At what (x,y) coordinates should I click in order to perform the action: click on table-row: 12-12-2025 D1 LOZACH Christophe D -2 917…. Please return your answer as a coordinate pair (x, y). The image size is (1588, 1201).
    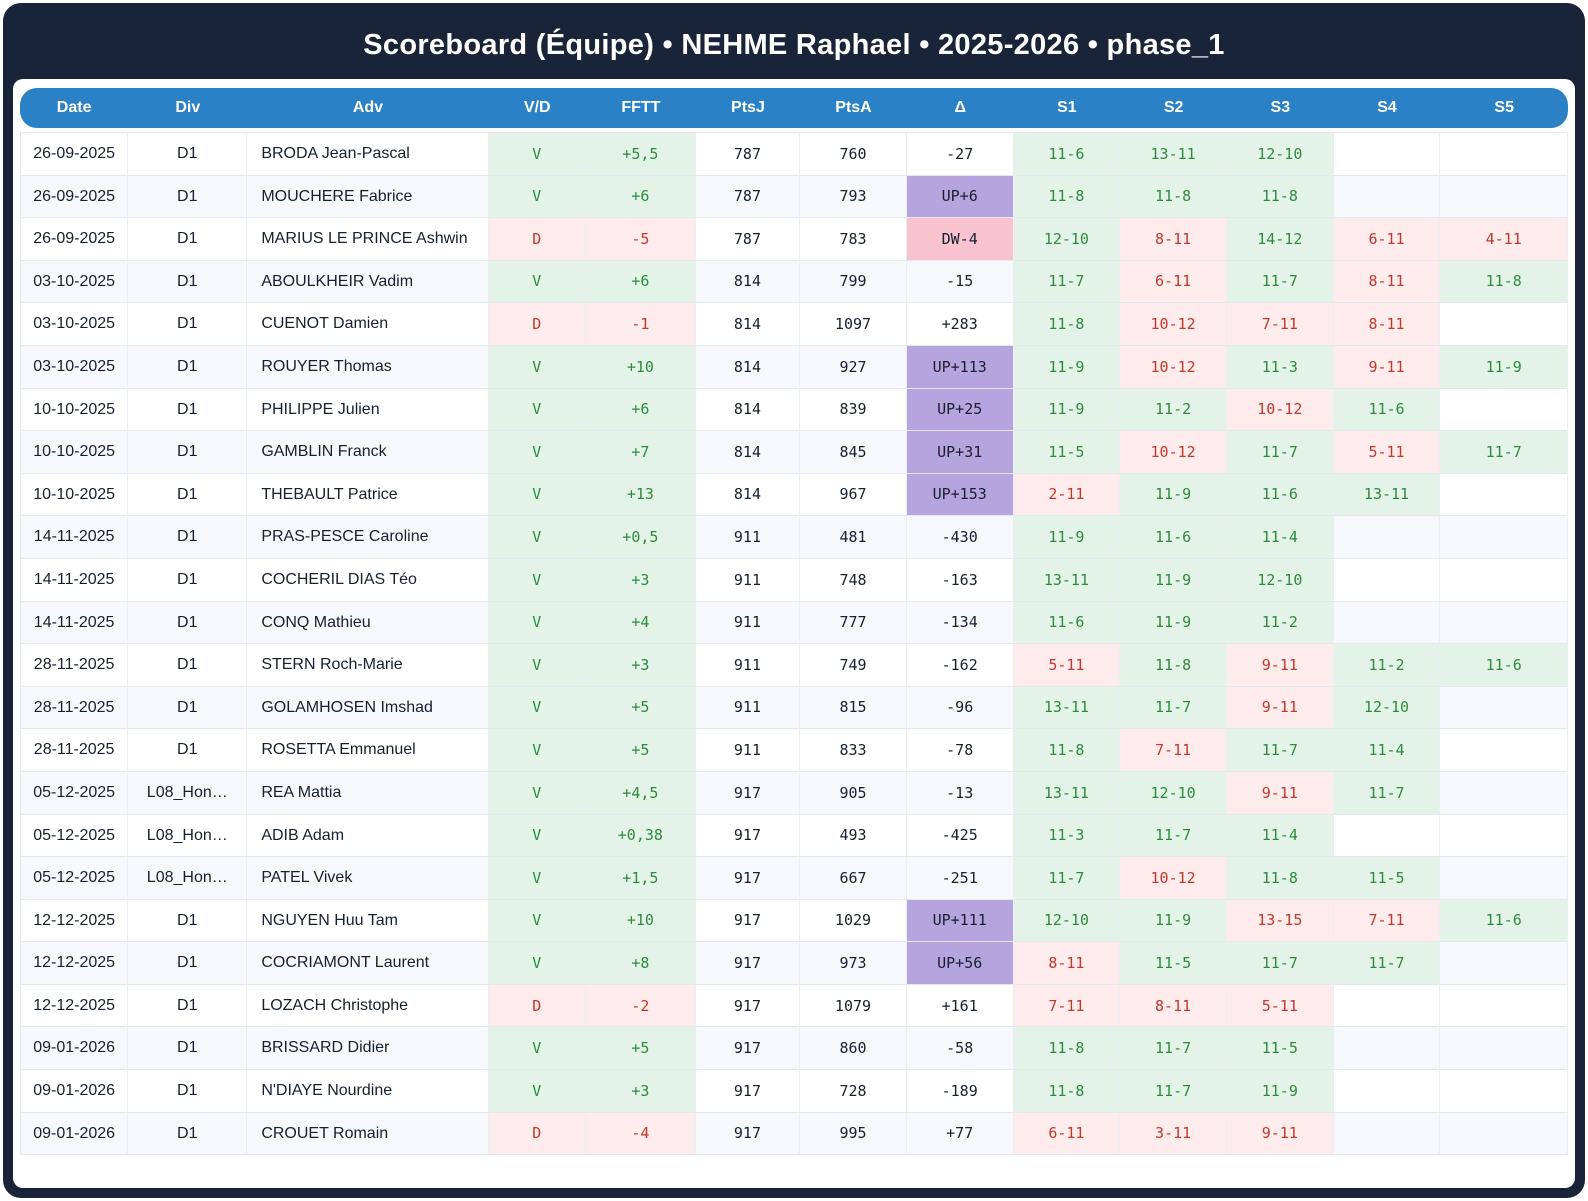
    Looking at the image, I should click on (794, 1006).